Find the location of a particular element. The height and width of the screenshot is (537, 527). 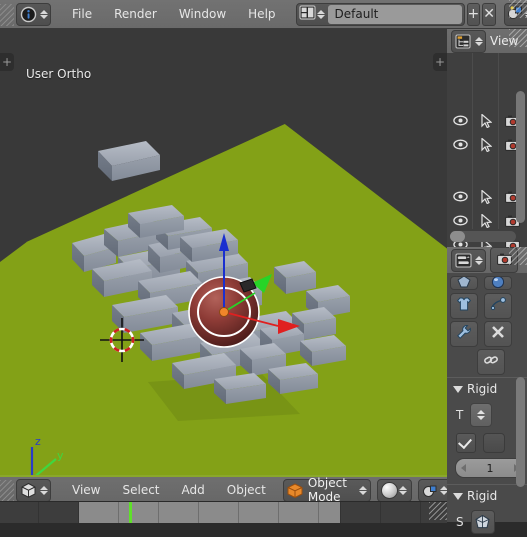

viewport-right-panel-tab: + is located at coordinates (440, 62).